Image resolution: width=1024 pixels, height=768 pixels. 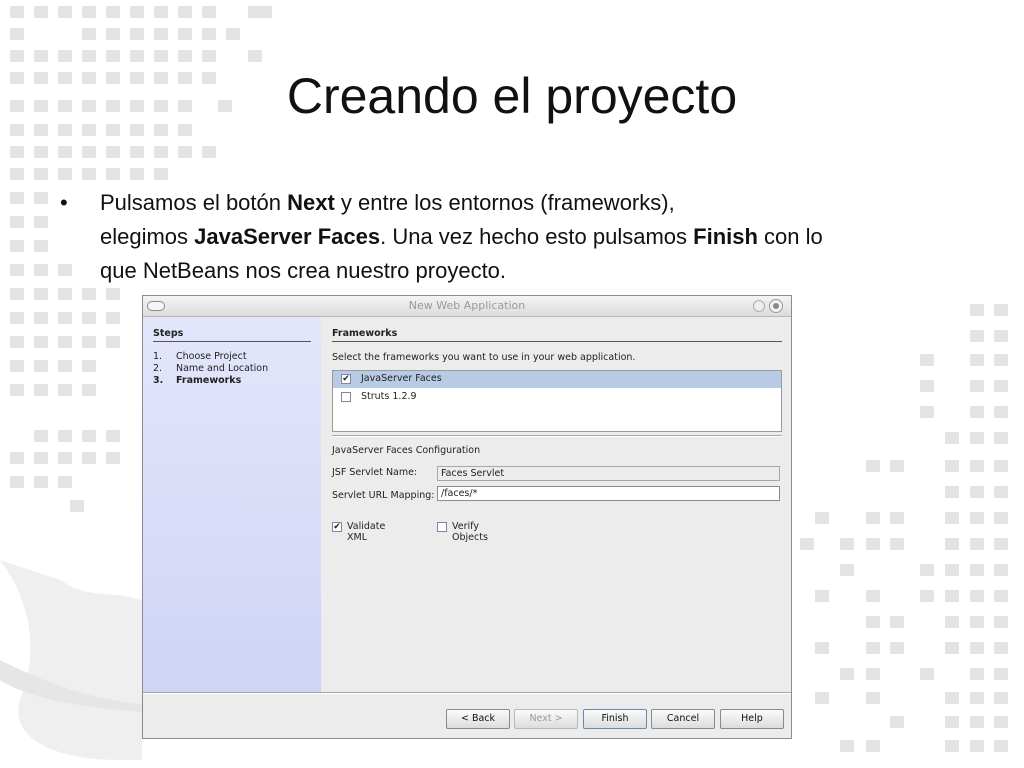 What do you see at coordinates (752, 719) in the screenshot?
I see `help-button: Help` at bounding box center [752, 719].